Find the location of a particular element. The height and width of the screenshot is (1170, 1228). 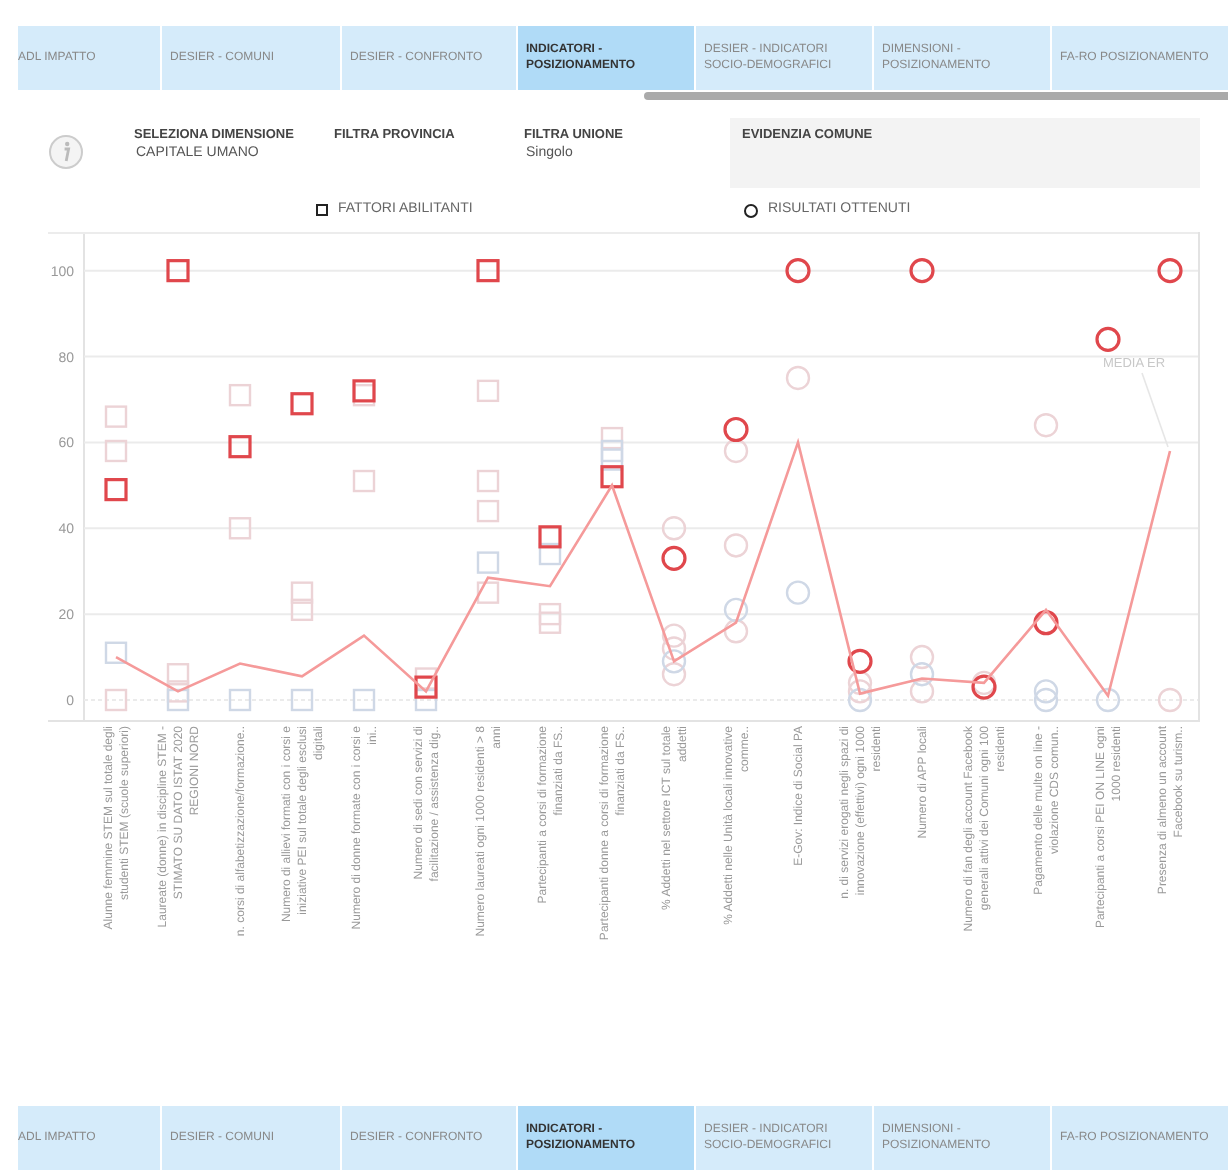

scrollbar is located at coordinates (936, 96).